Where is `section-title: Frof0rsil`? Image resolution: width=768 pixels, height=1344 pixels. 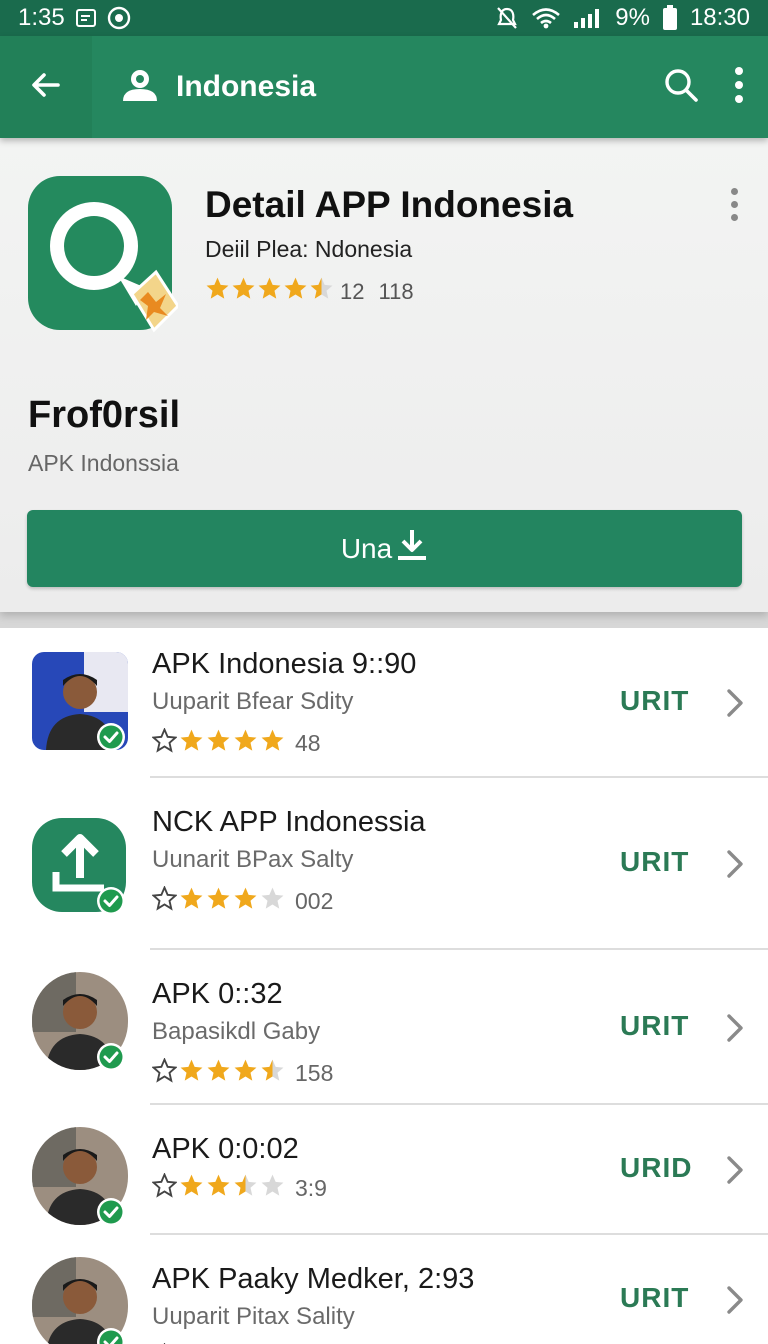
section-title: Frof0rsil is located at coordinates (104, 415).